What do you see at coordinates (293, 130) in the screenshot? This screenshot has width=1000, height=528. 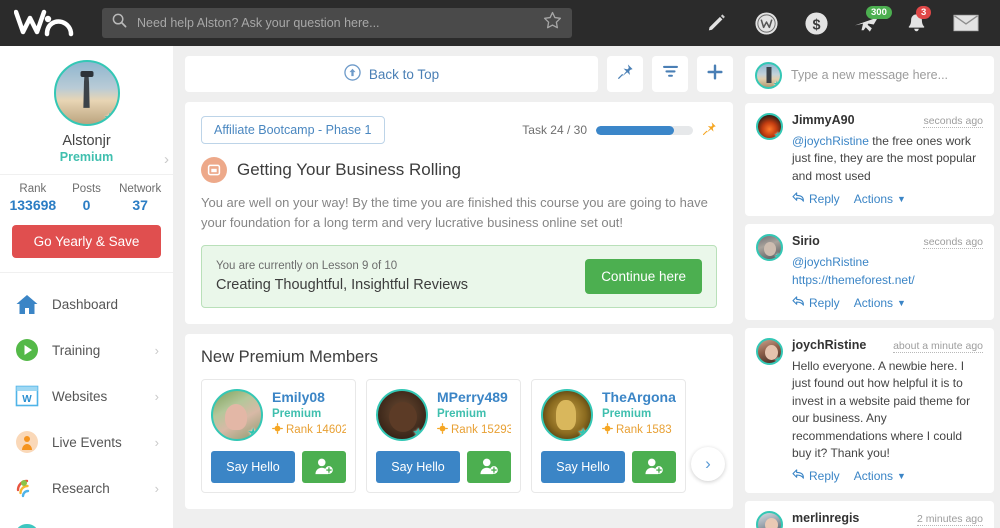 I see `phase-chip-button: Affiliate Bootcamp - Phase 1` at bounding box center [293, 130].